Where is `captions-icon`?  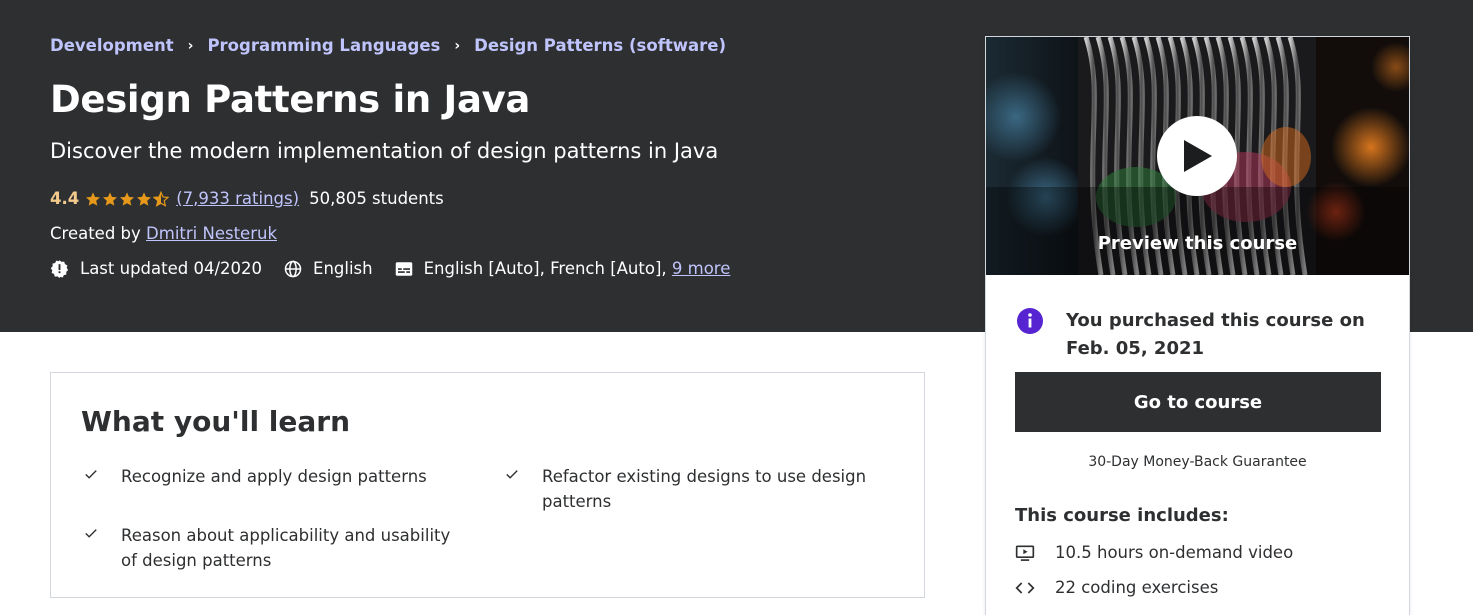 captions-icon is located at coordinates (403, 268).